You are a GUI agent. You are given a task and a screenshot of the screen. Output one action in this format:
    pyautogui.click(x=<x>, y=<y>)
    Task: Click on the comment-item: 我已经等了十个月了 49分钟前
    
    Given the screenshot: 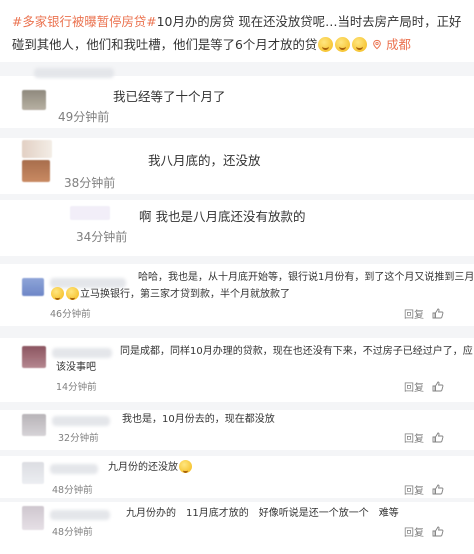 What is the action you would take?
    pyautogui.click(x=237, y=96)
    